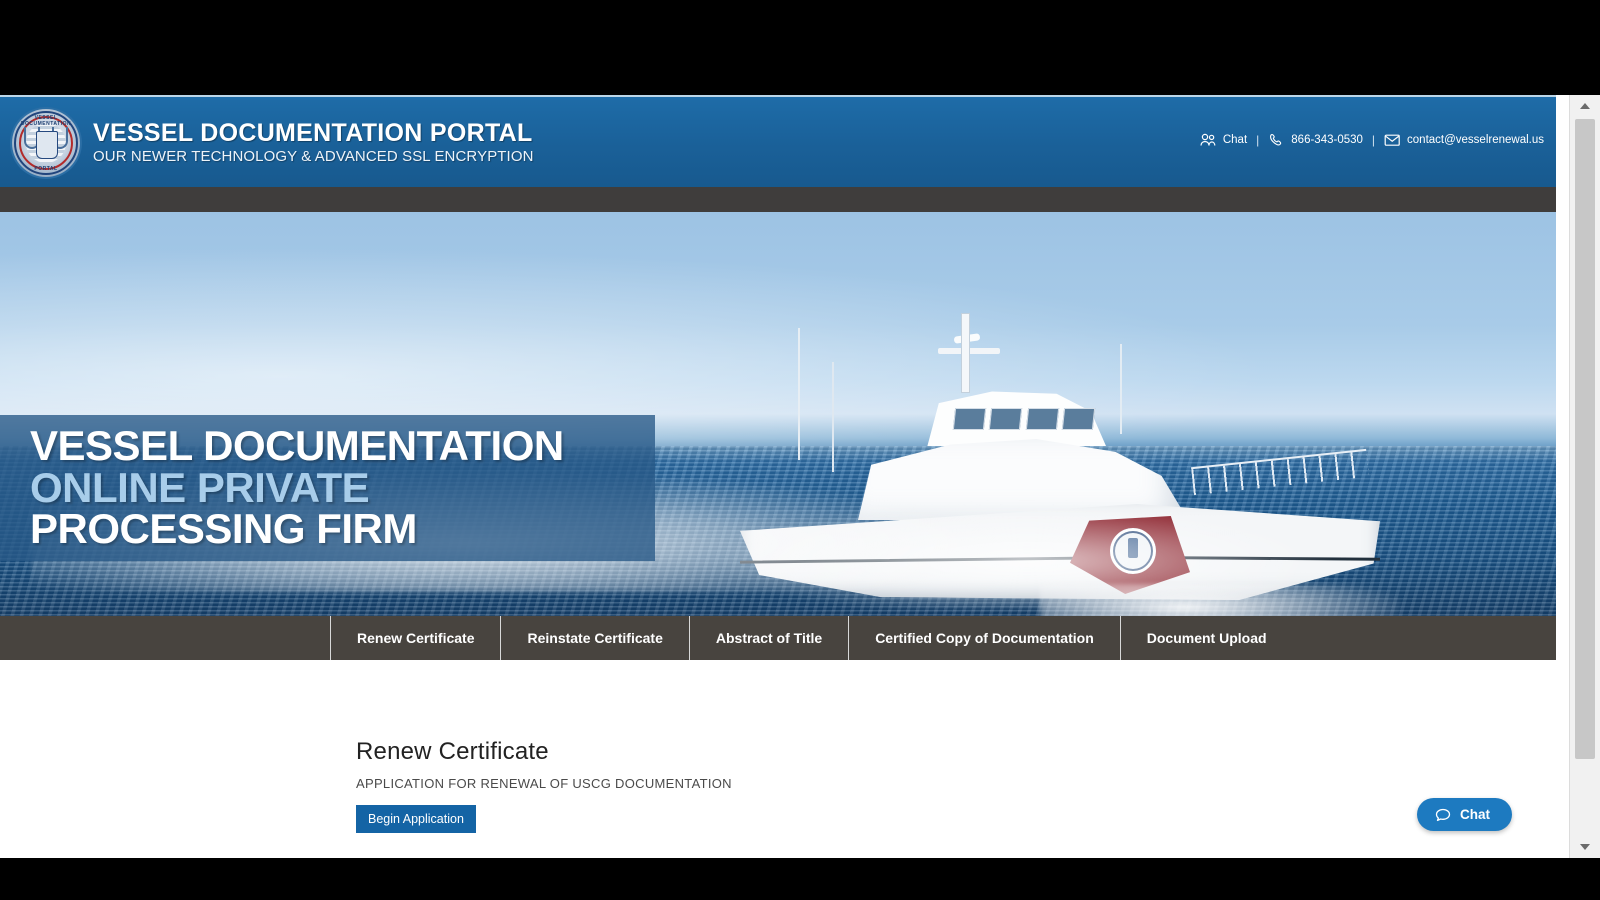 The image size is (1600, 900). I want to click on brand-title: VESSEL DOCUMENTATION PORTAL, so click(313, 133).